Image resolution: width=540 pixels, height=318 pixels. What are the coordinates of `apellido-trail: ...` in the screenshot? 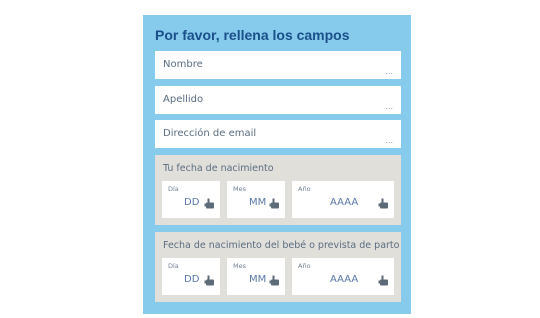 It's located at (389, 106).